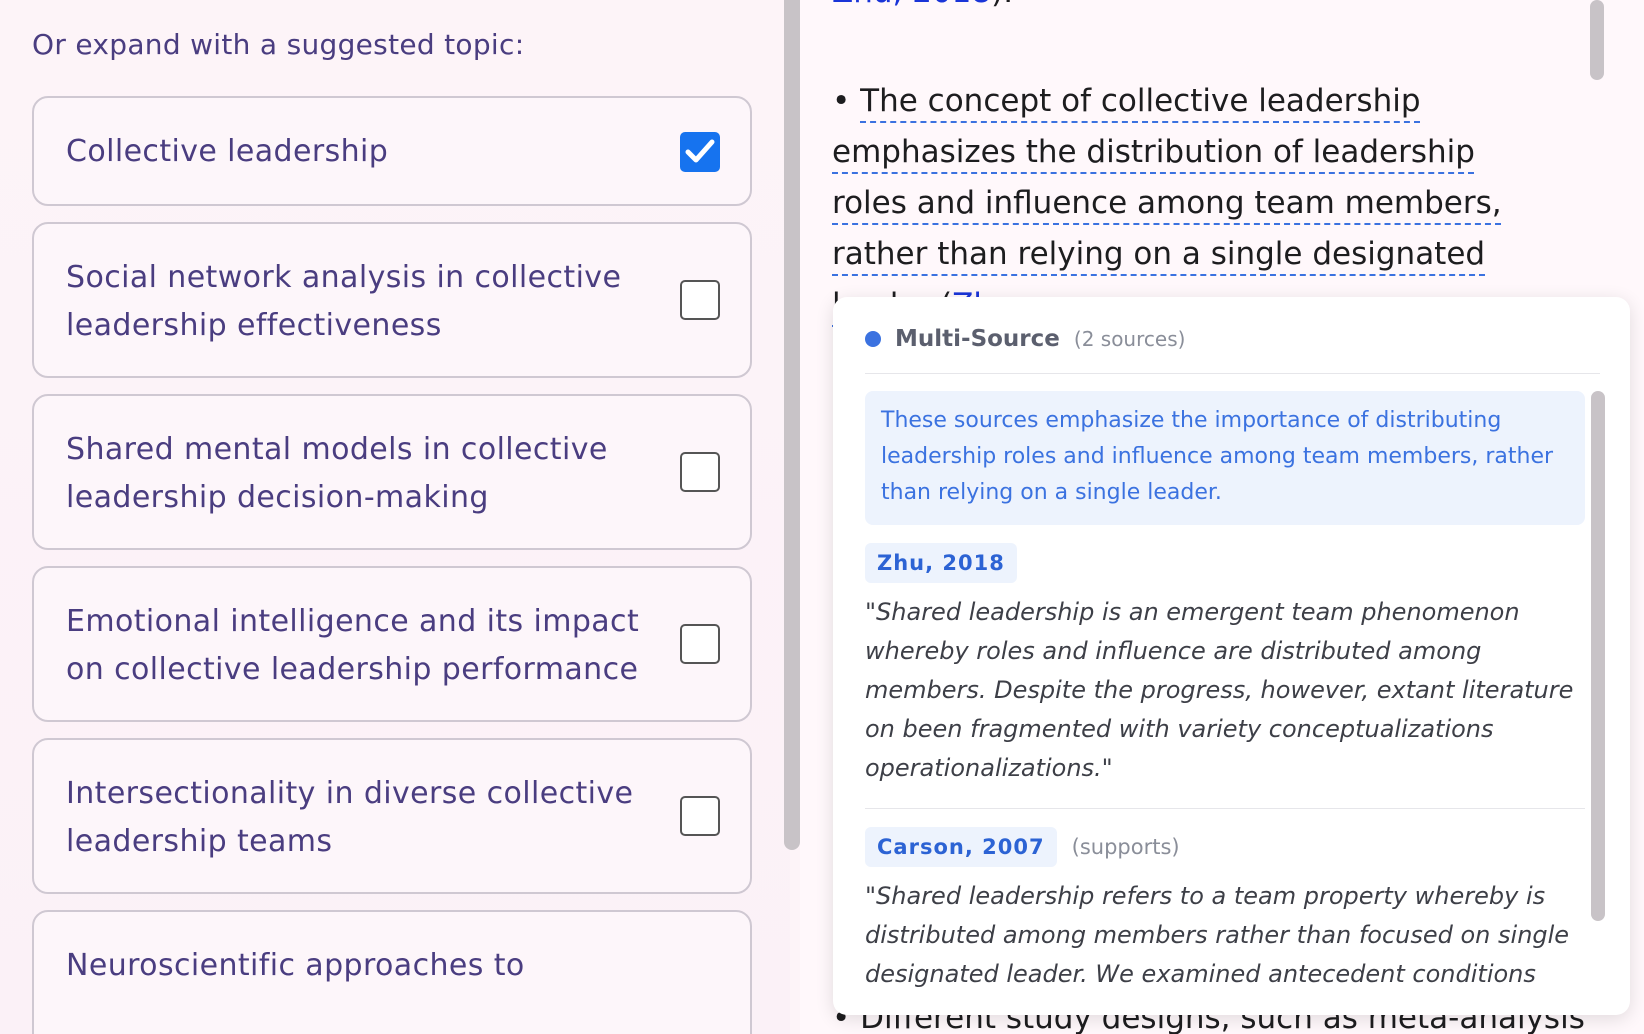 This screenshot has height=1034, width=1644. Describe the element at coordinates (227, 151) in the screenshot. I see `topic-label: Collective leadership` at that location.